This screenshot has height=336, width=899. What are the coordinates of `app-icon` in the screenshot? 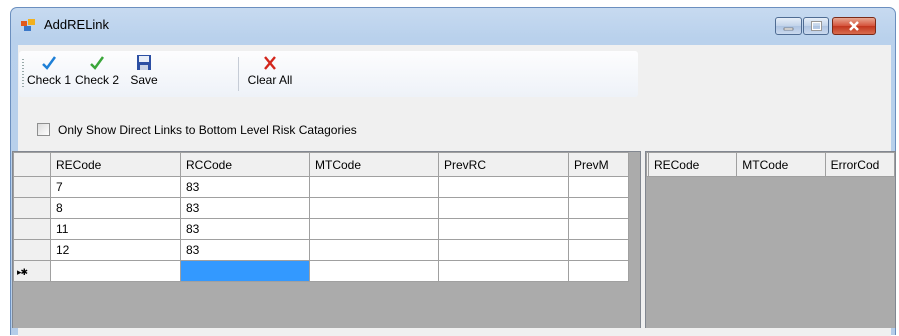 It's located at (28, 25).